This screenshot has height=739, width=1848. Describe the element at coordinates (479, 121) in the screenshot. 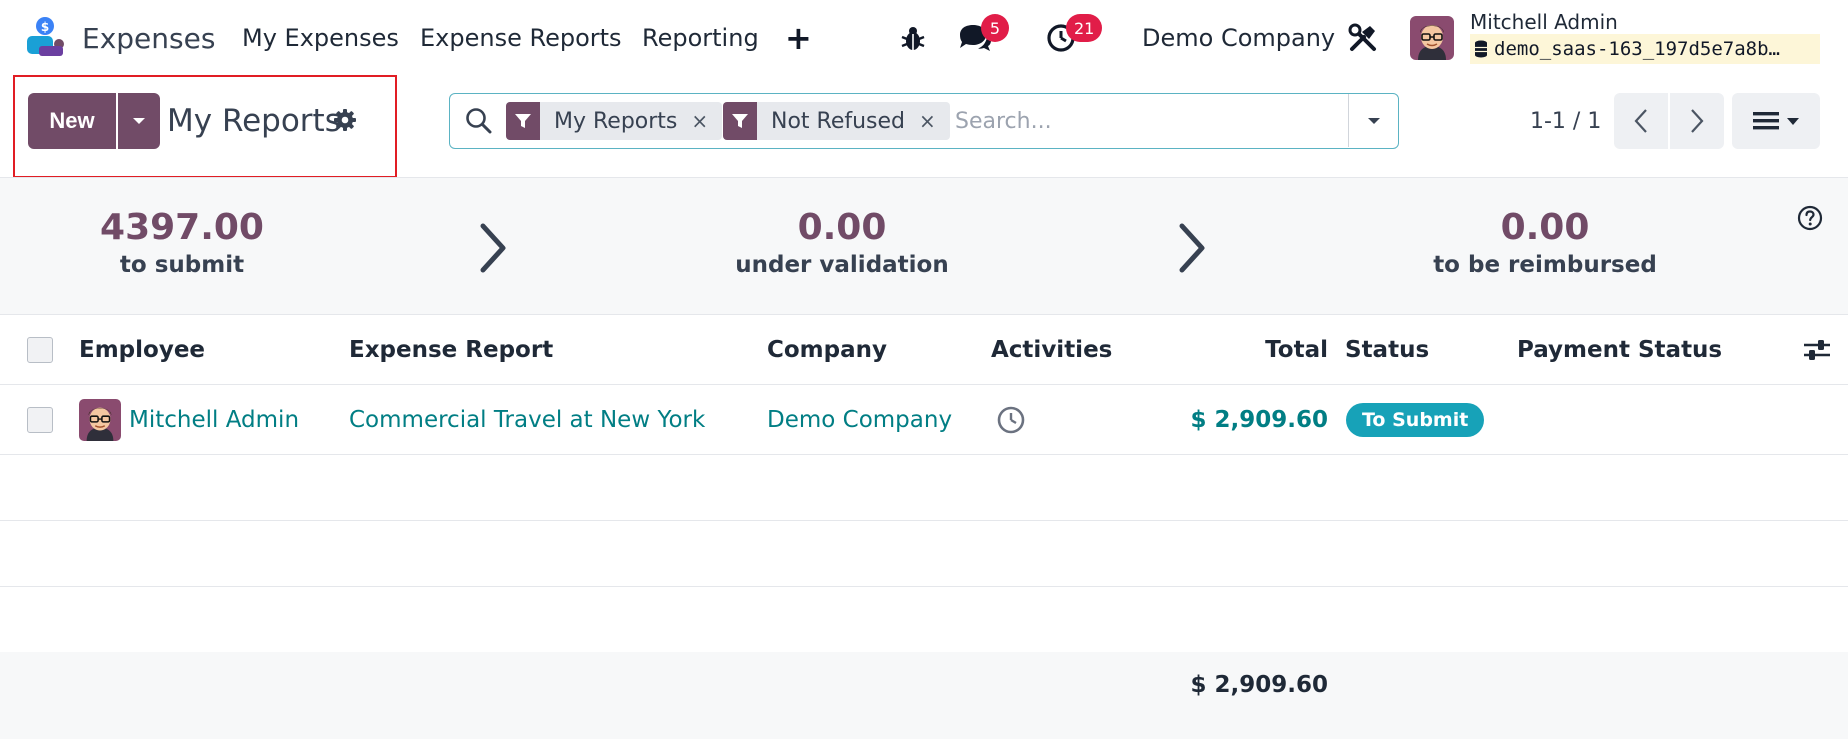

I see `search-icon` at that location.